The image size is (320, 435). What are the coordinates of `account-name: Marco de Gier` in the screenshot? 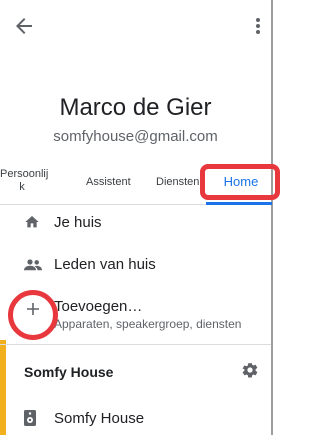 It's located at (135, 107).